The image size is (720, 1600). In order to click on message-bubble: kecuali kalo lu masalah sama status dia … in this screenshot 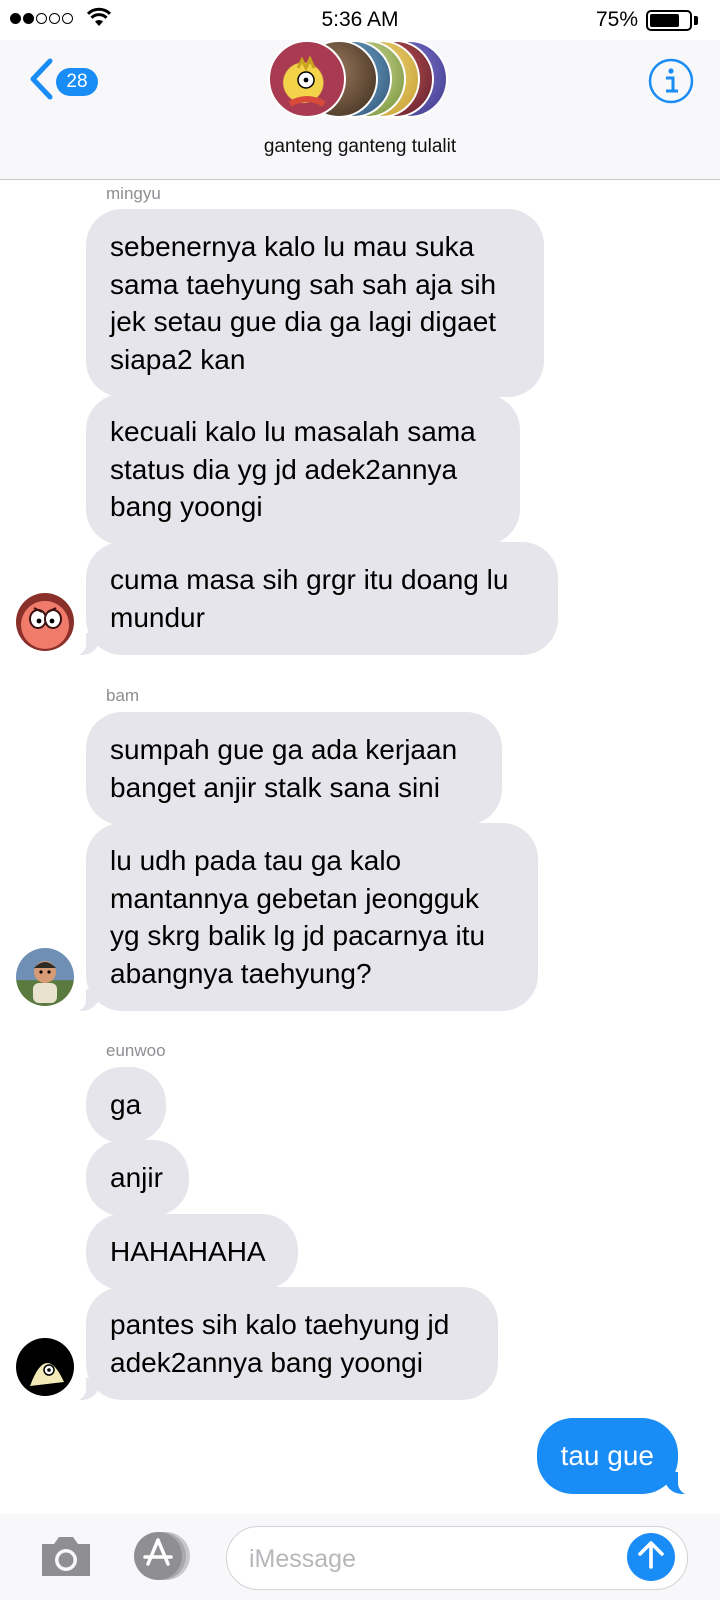, I will do `click(303, 469)`.